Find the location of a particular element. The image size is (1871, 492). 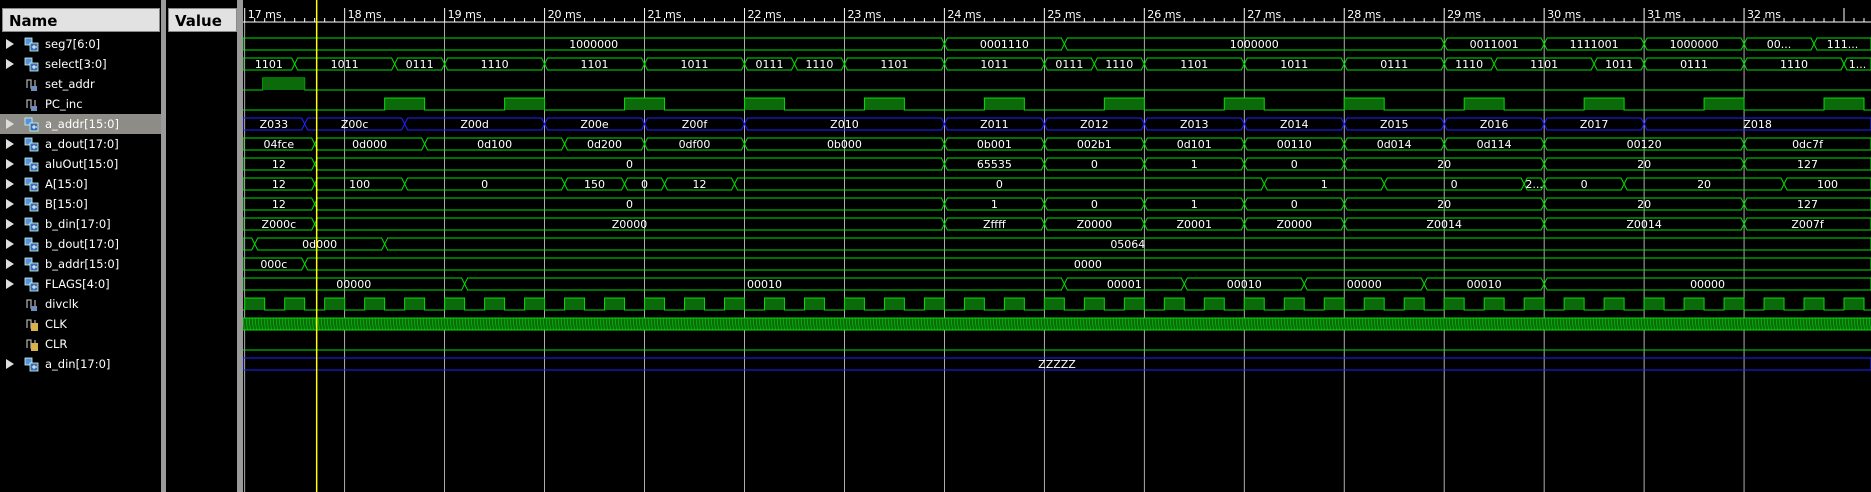

signal-row: FLAGS[4:0] is located at coordinates (80, 284).